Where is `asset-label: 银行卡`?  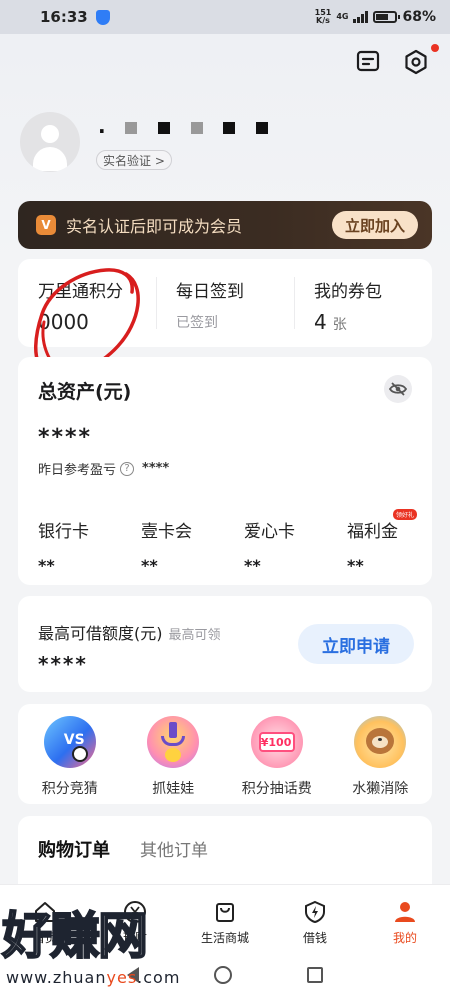 asset-label: 银行卡 is located at coordinates (63, 532).